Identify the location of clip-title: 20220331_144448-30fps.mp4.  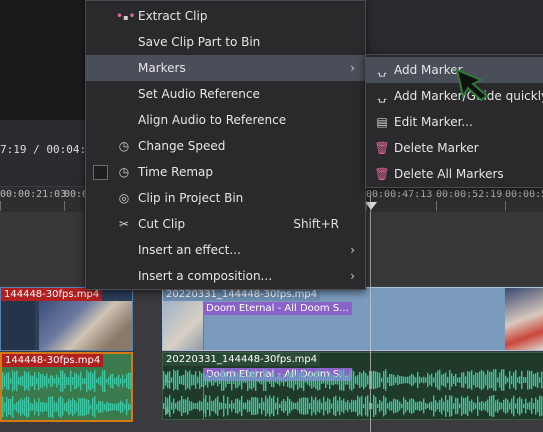
(242, 359).